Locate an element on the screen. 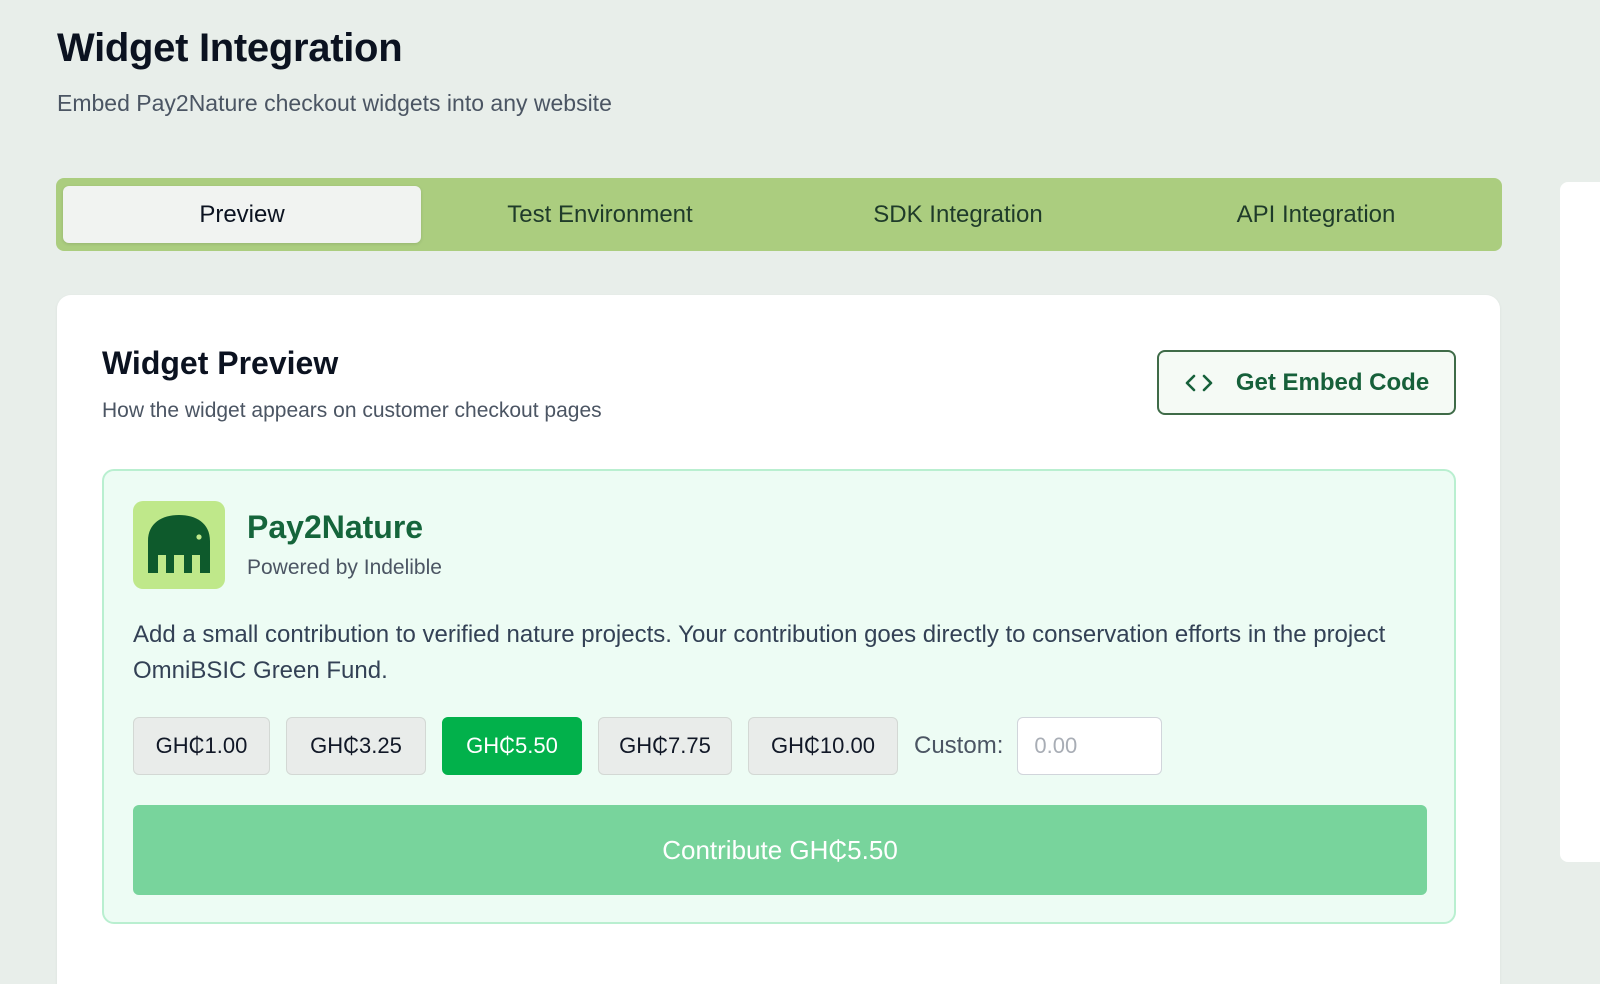 This screenshot has height=984, width=1600. elephant-icon is located at coordinates (179, 545).